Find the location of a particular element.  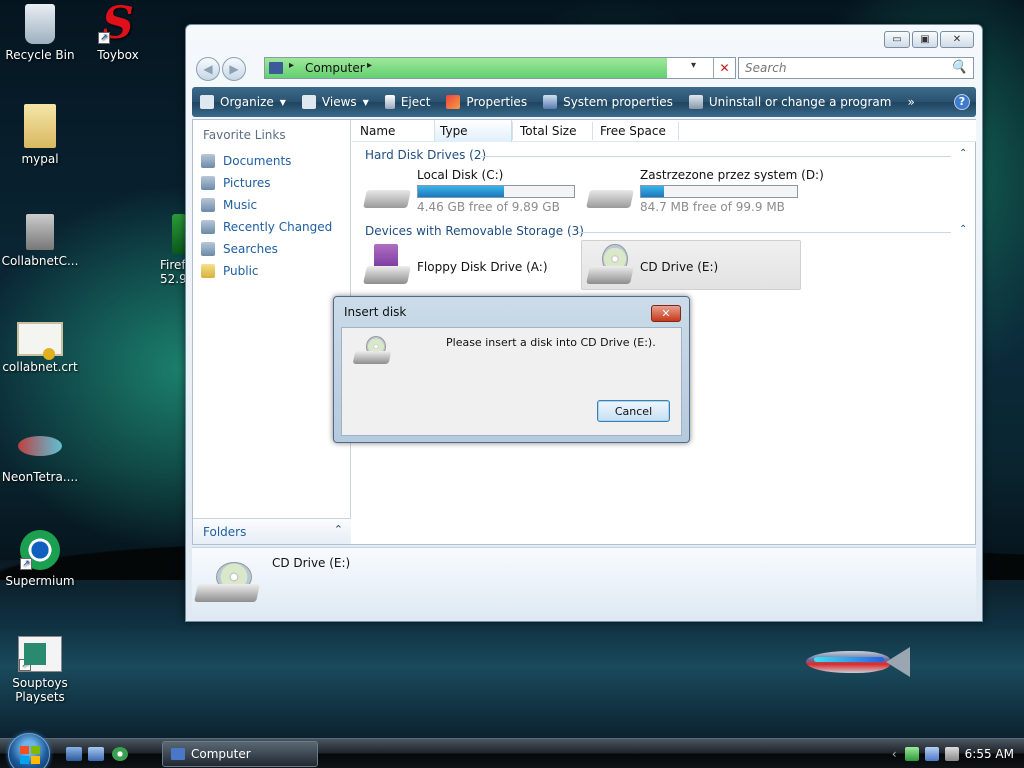

desktop-icon-label: Toybox is located at coordinates (118, 55).